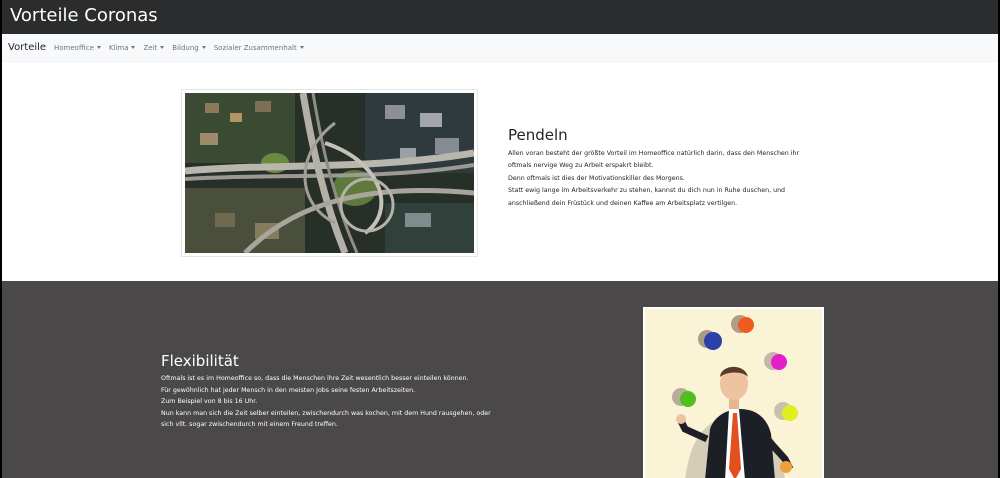 Image resolution: width=1000 pixels, height=478 pixels. Describe the element at coordinates (118, 48) in the screenshot. I see `nav-item-label: Klima` at that location.